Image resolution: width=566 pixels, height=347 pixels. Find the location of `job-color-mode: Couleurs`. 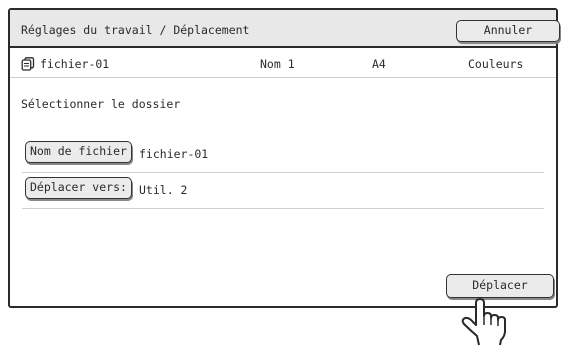

job-color-mode: Couleurs is located at coordinates (496, 64).